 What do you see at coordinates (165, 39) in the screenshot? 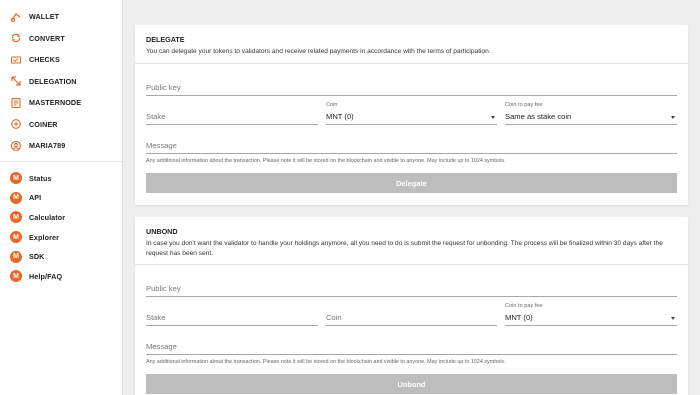
I see `delegate-title: DELEGATE` at bounding box center [165, 39].